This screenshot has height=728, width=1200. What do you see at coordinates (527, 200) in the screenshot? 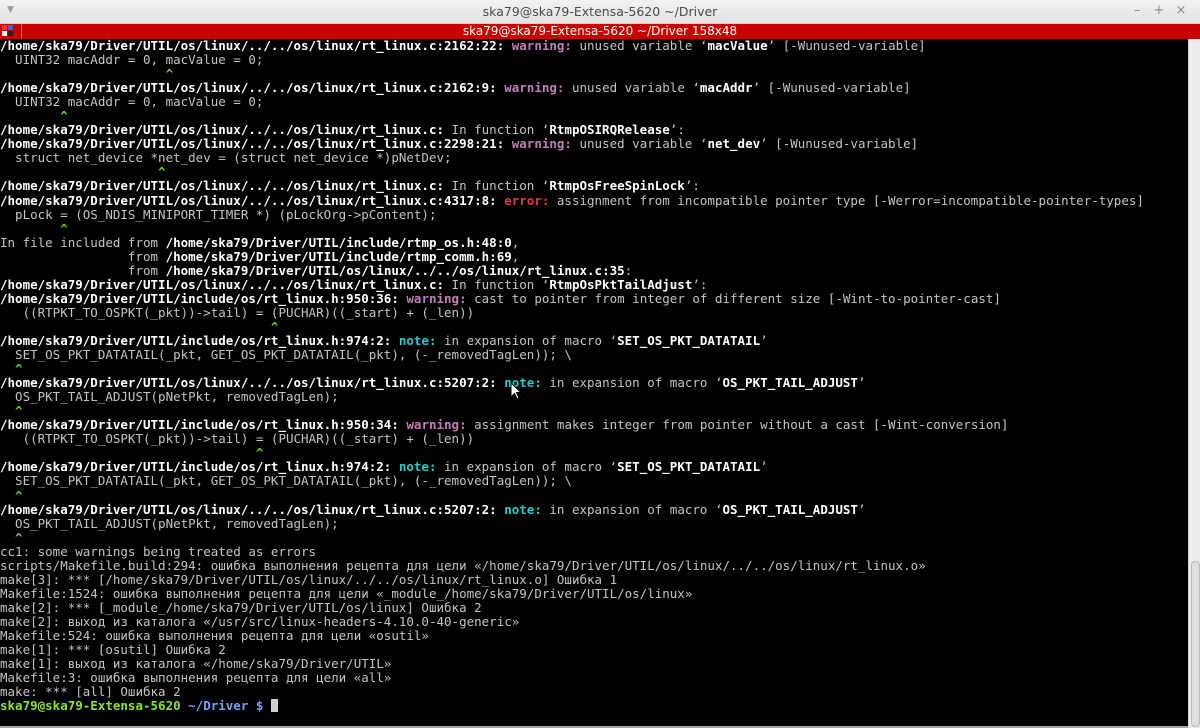
I see `terminal-text: error:` at bounding box center [527, 200].